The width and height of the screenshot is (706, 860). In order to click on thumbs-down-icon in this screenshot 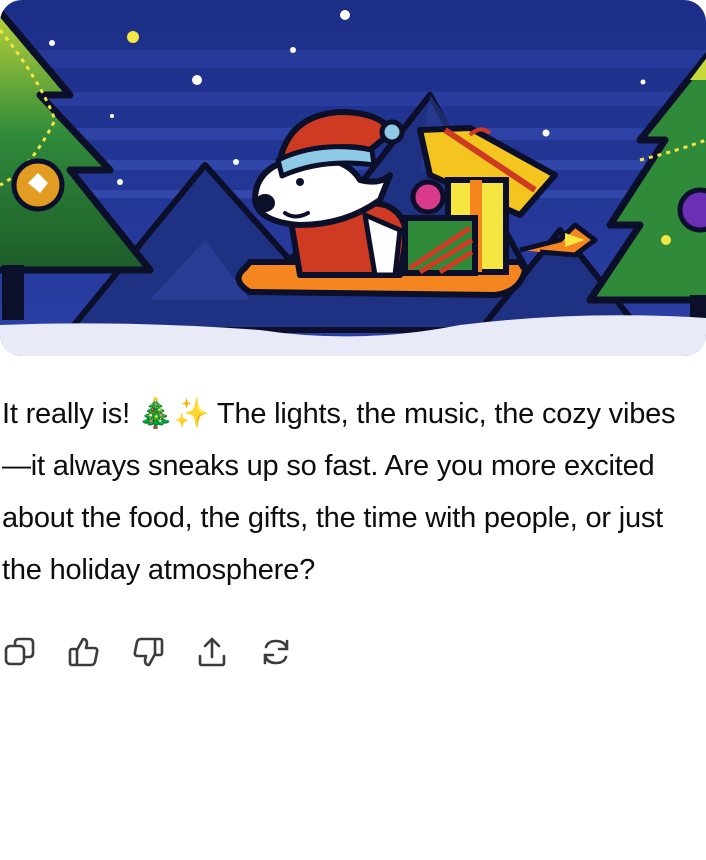, I will do `click(148, 652)`.